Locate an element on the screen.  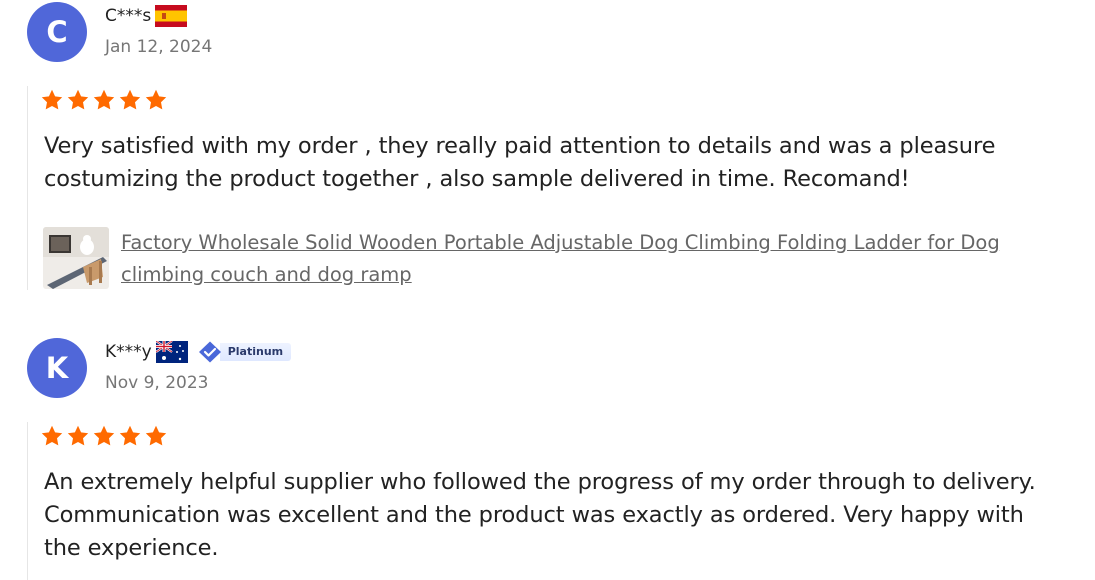
reviewer-info: K***y Platinum is located at coordinates (198, 352).